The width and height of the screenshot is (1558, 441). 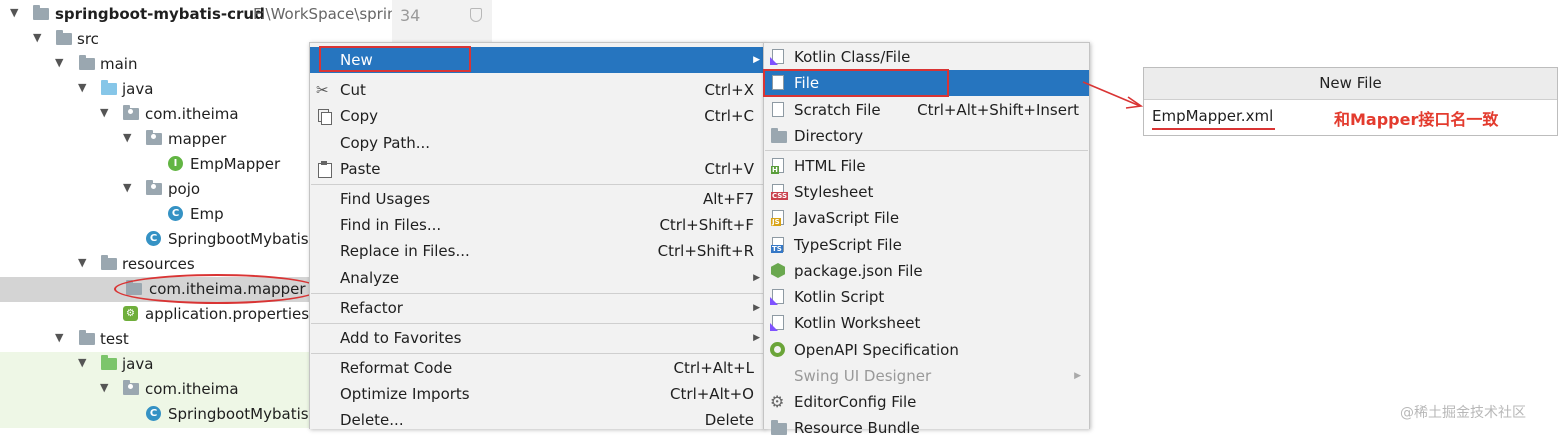 What do you see at coordinates (154, 414) in the screenshot?
I see `spring-class-icon: C` at bounding box center [154, 414].